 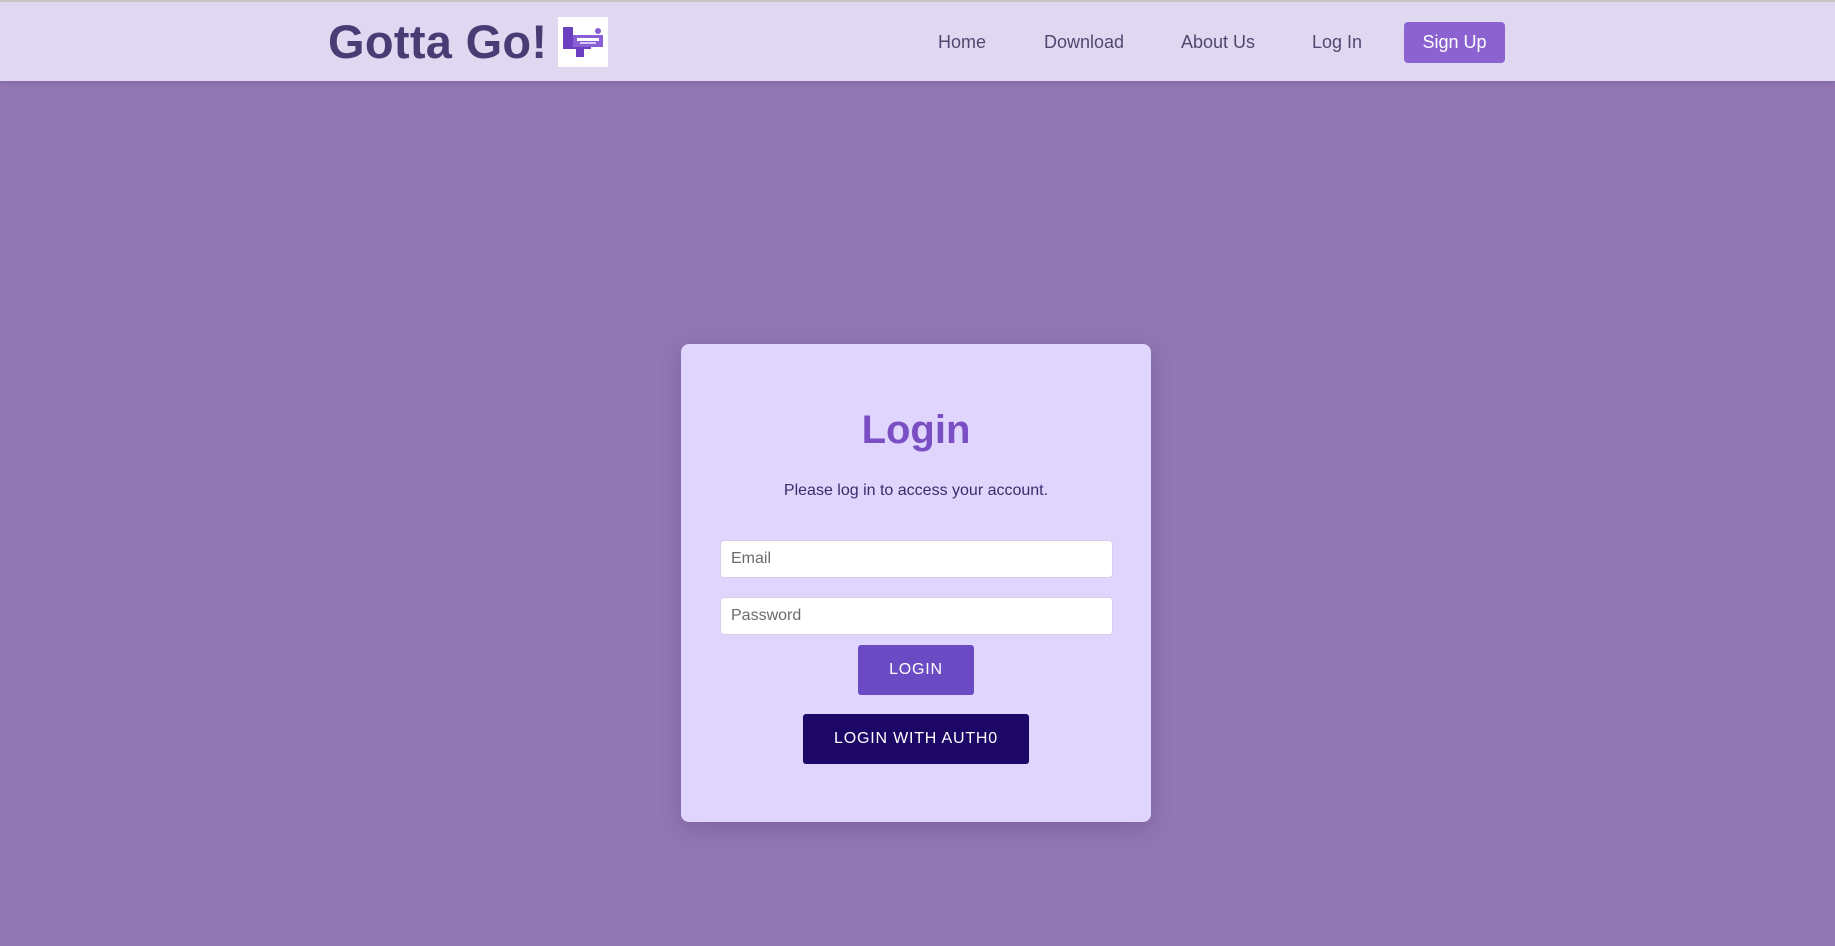 What do you see at coordinates (916, 490) in the screenshot?
I see `login-subtitle: Please log in to access your account.` at bounding box center [916, 490].